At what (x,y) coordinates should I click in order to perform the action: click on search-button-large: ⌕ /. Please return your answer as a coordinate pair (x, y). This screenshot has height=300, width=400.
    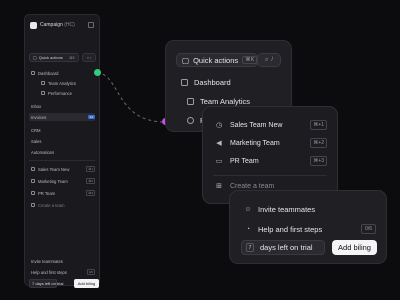
    Looking at the image, I should click on (269, 60).